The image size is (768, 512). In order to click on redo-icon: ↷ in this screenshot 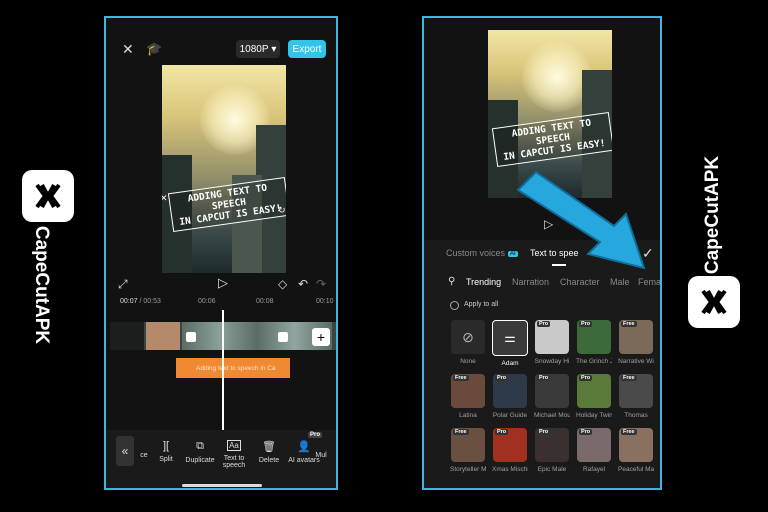, I will do `click(321, 284)`.